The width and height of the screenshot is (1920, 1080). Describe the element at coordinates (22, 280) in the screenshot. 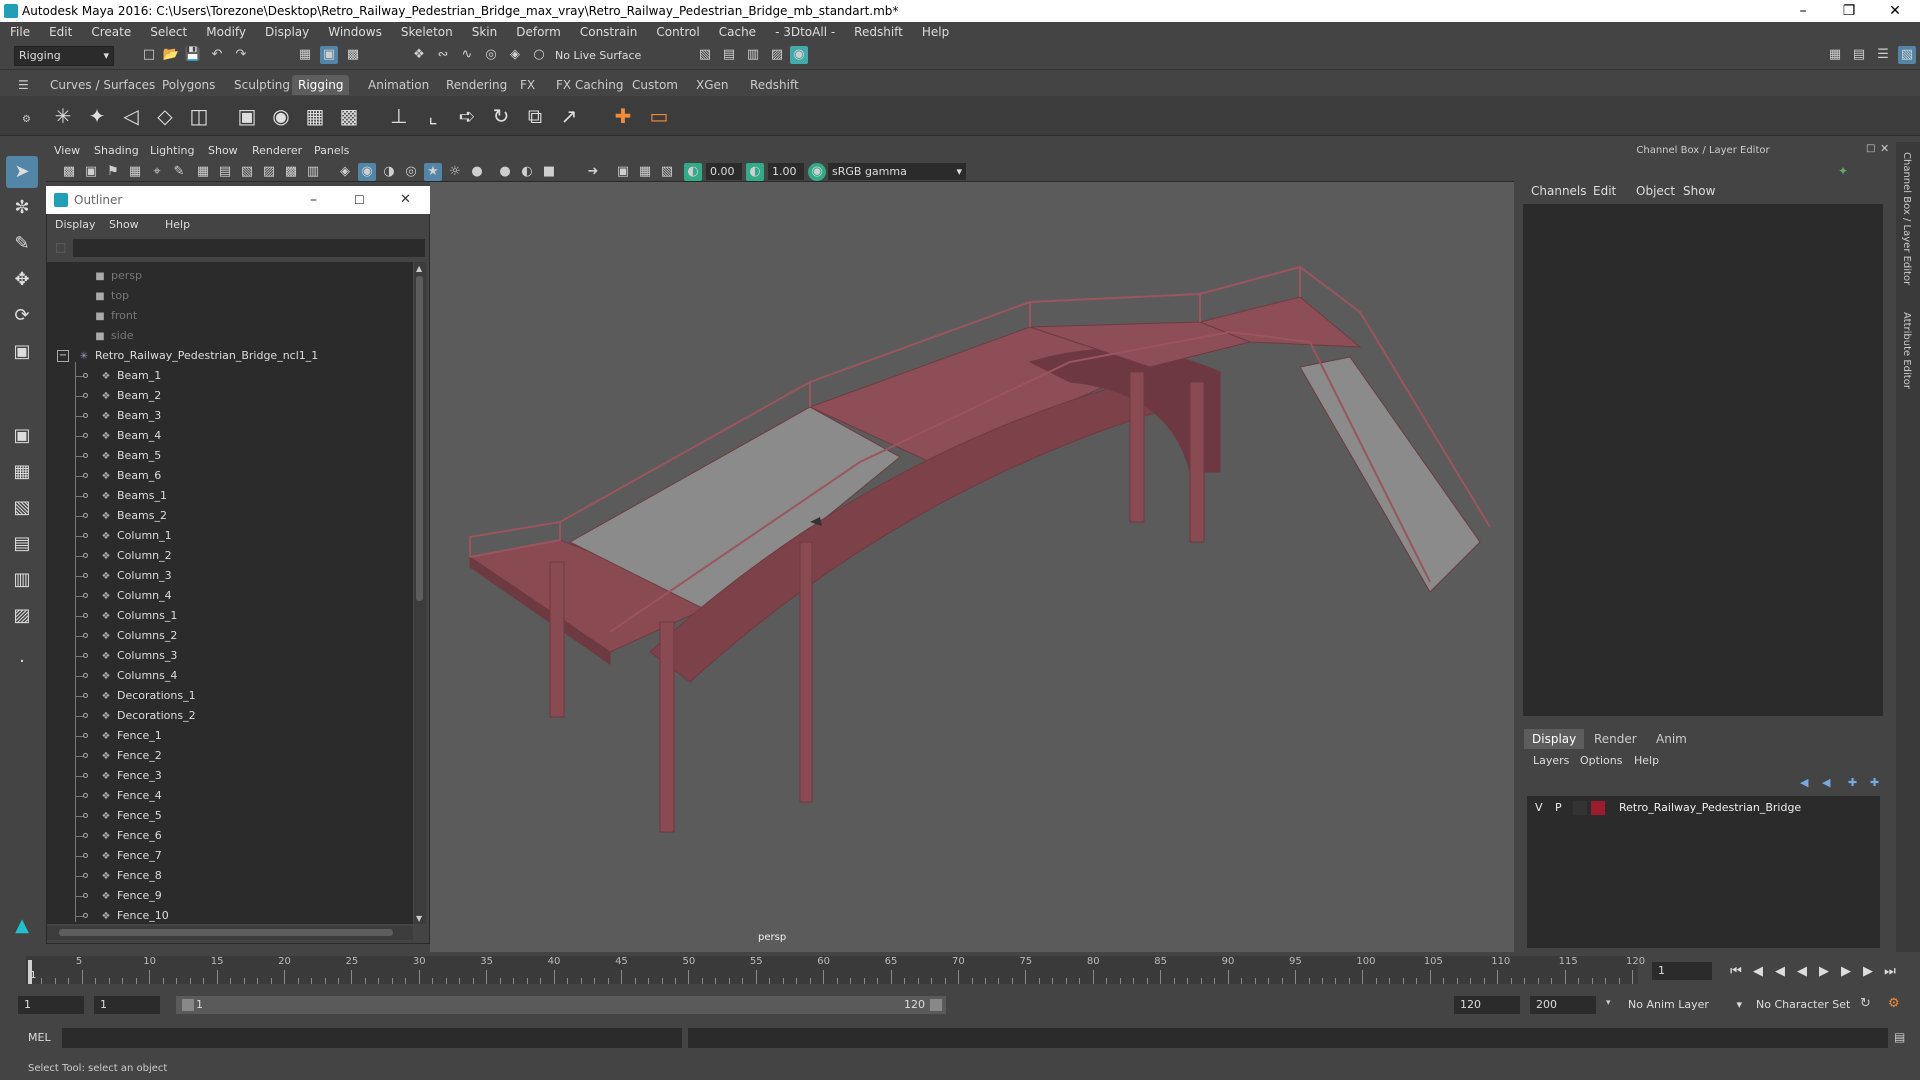

I see `move-tool-icon: ✥` at that location.